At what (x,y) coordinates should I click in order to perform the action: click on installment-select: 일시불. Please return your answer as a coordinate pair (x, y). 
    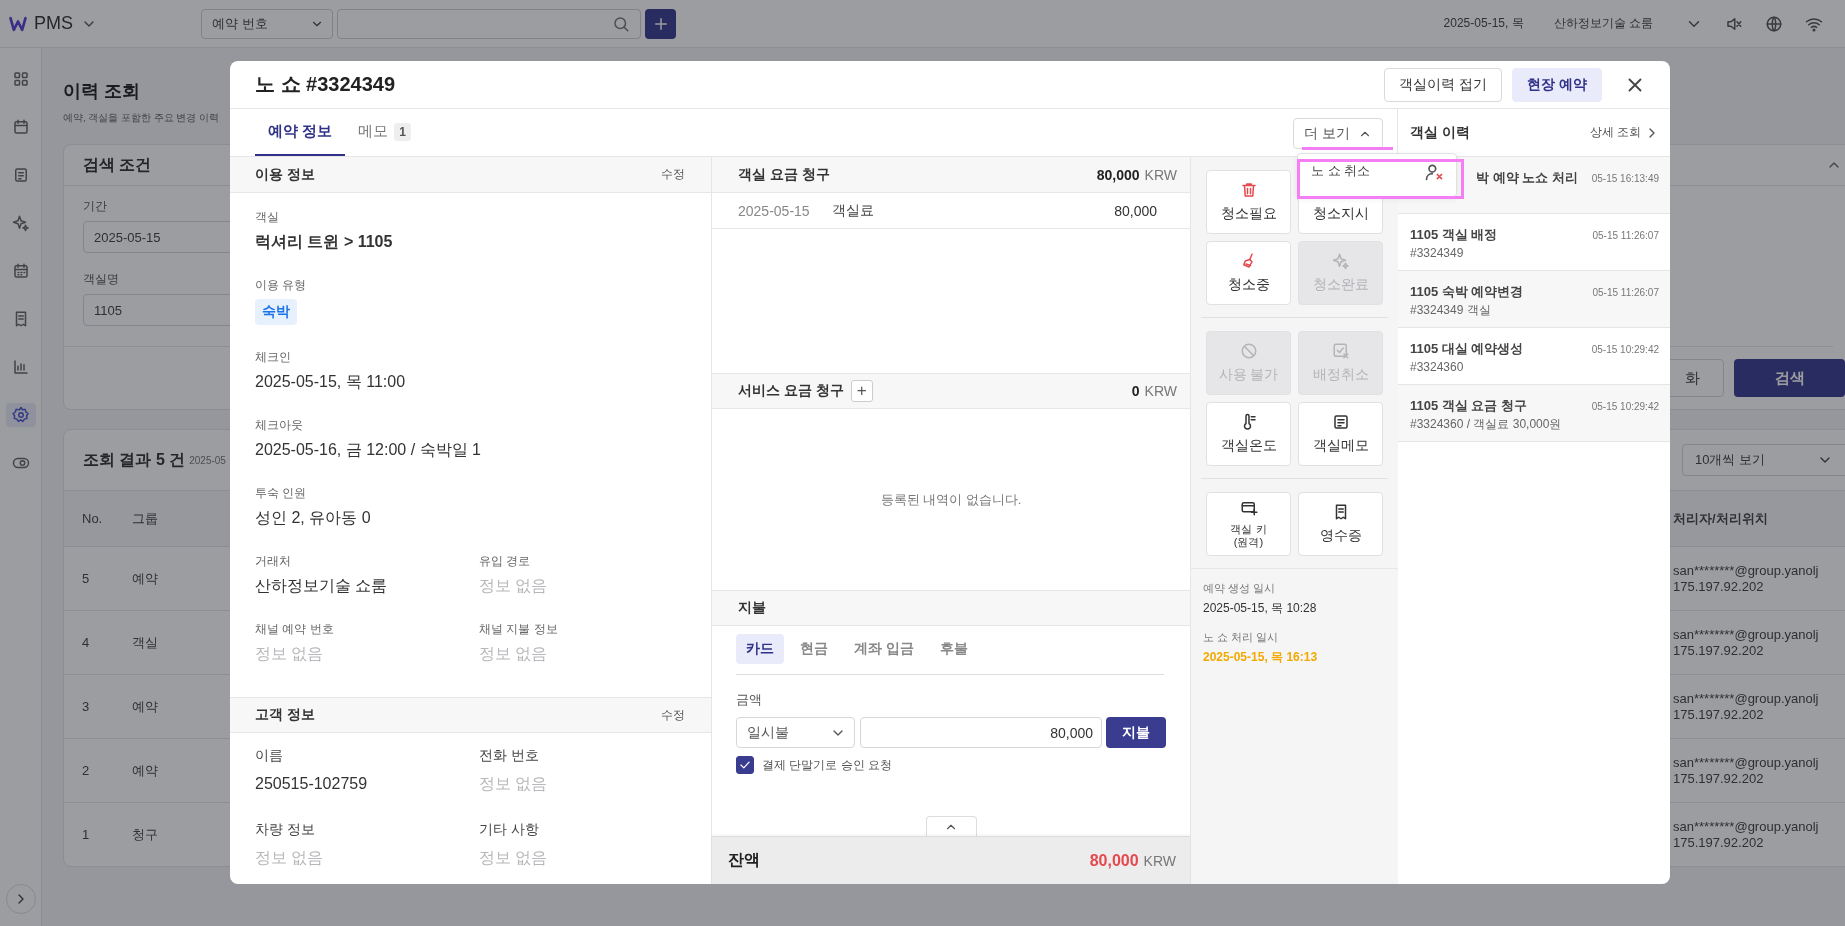
    Looking at the image, I should click on (795, 732).